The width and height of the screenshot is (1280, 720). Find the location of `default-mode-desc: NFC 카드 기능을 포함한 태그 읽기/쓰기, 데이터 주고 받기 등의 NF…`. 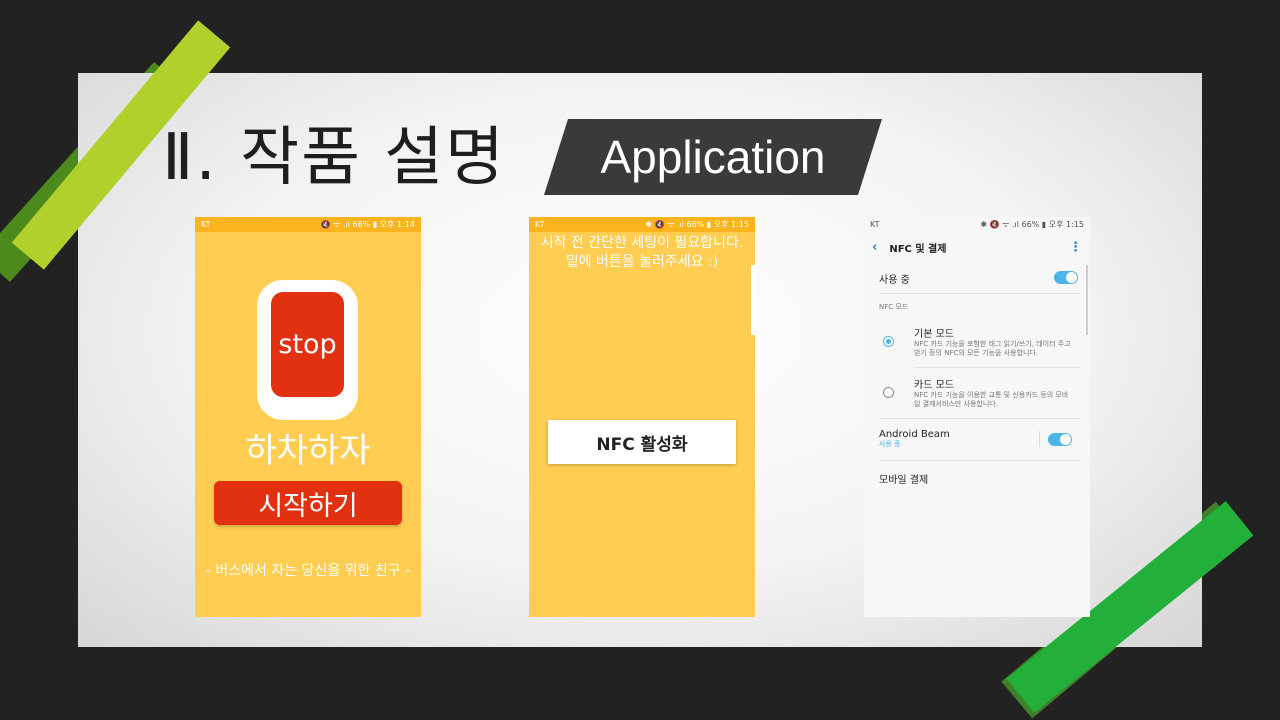

default-mode-desc: NFC 카드 기능을 포함한 태그 읽기/쓰기, 데이터 주고 받기 등의 NF… is located at coordinates (992, 348).